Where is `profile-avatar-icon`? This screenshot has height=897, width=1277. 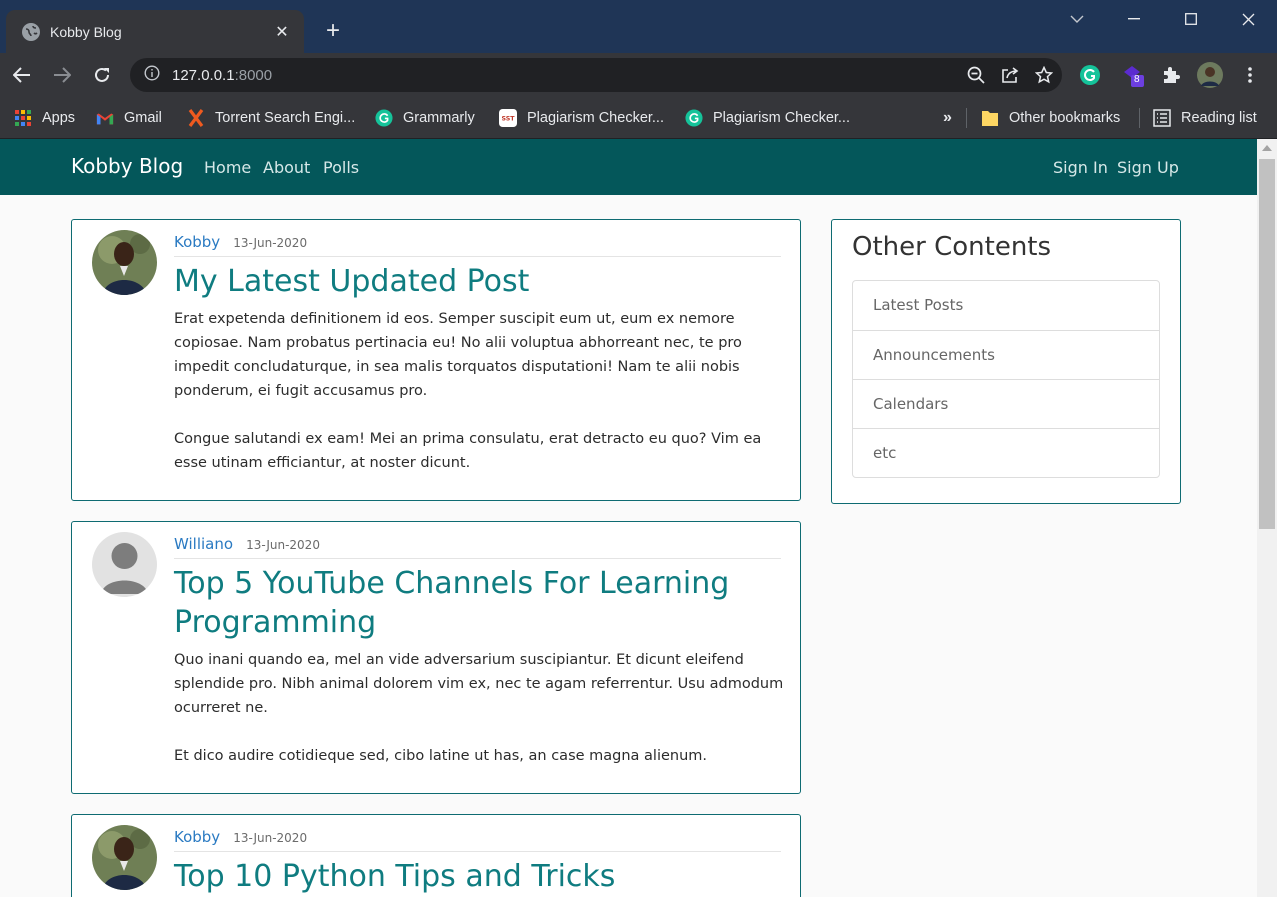
profile-avatar-icon is located at coordinates (1210, 75).